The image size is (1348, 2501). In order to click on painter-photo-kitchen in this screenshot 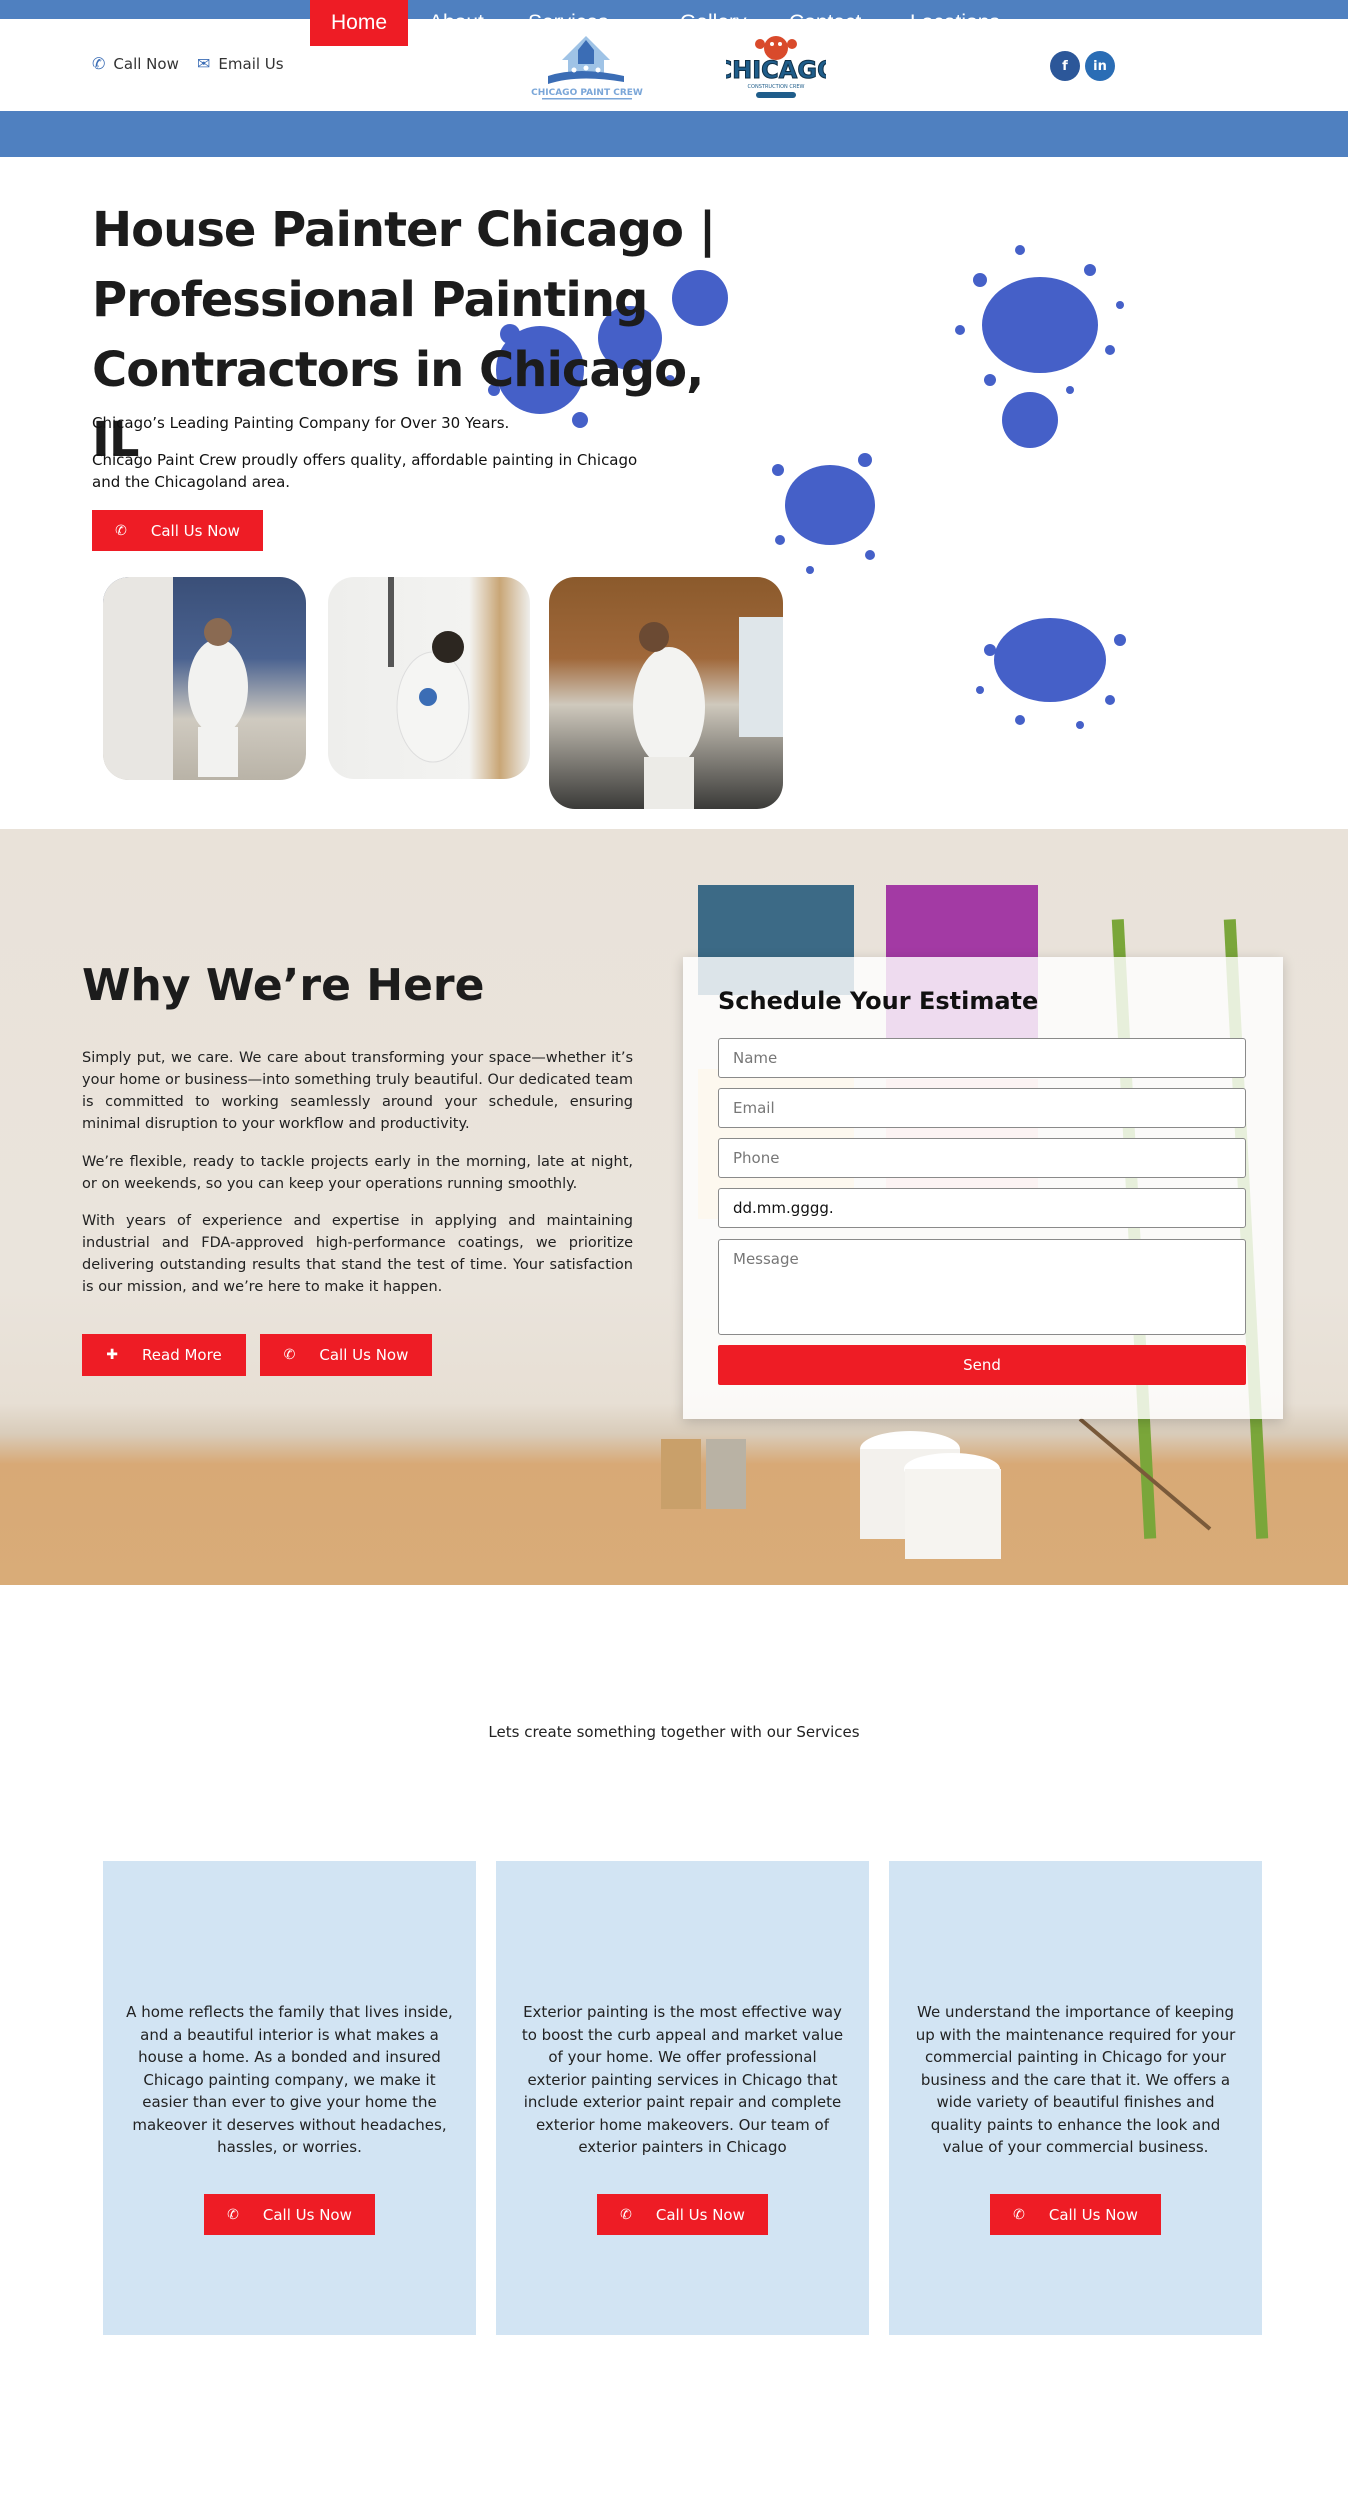, I will do `click(666, 693)`.